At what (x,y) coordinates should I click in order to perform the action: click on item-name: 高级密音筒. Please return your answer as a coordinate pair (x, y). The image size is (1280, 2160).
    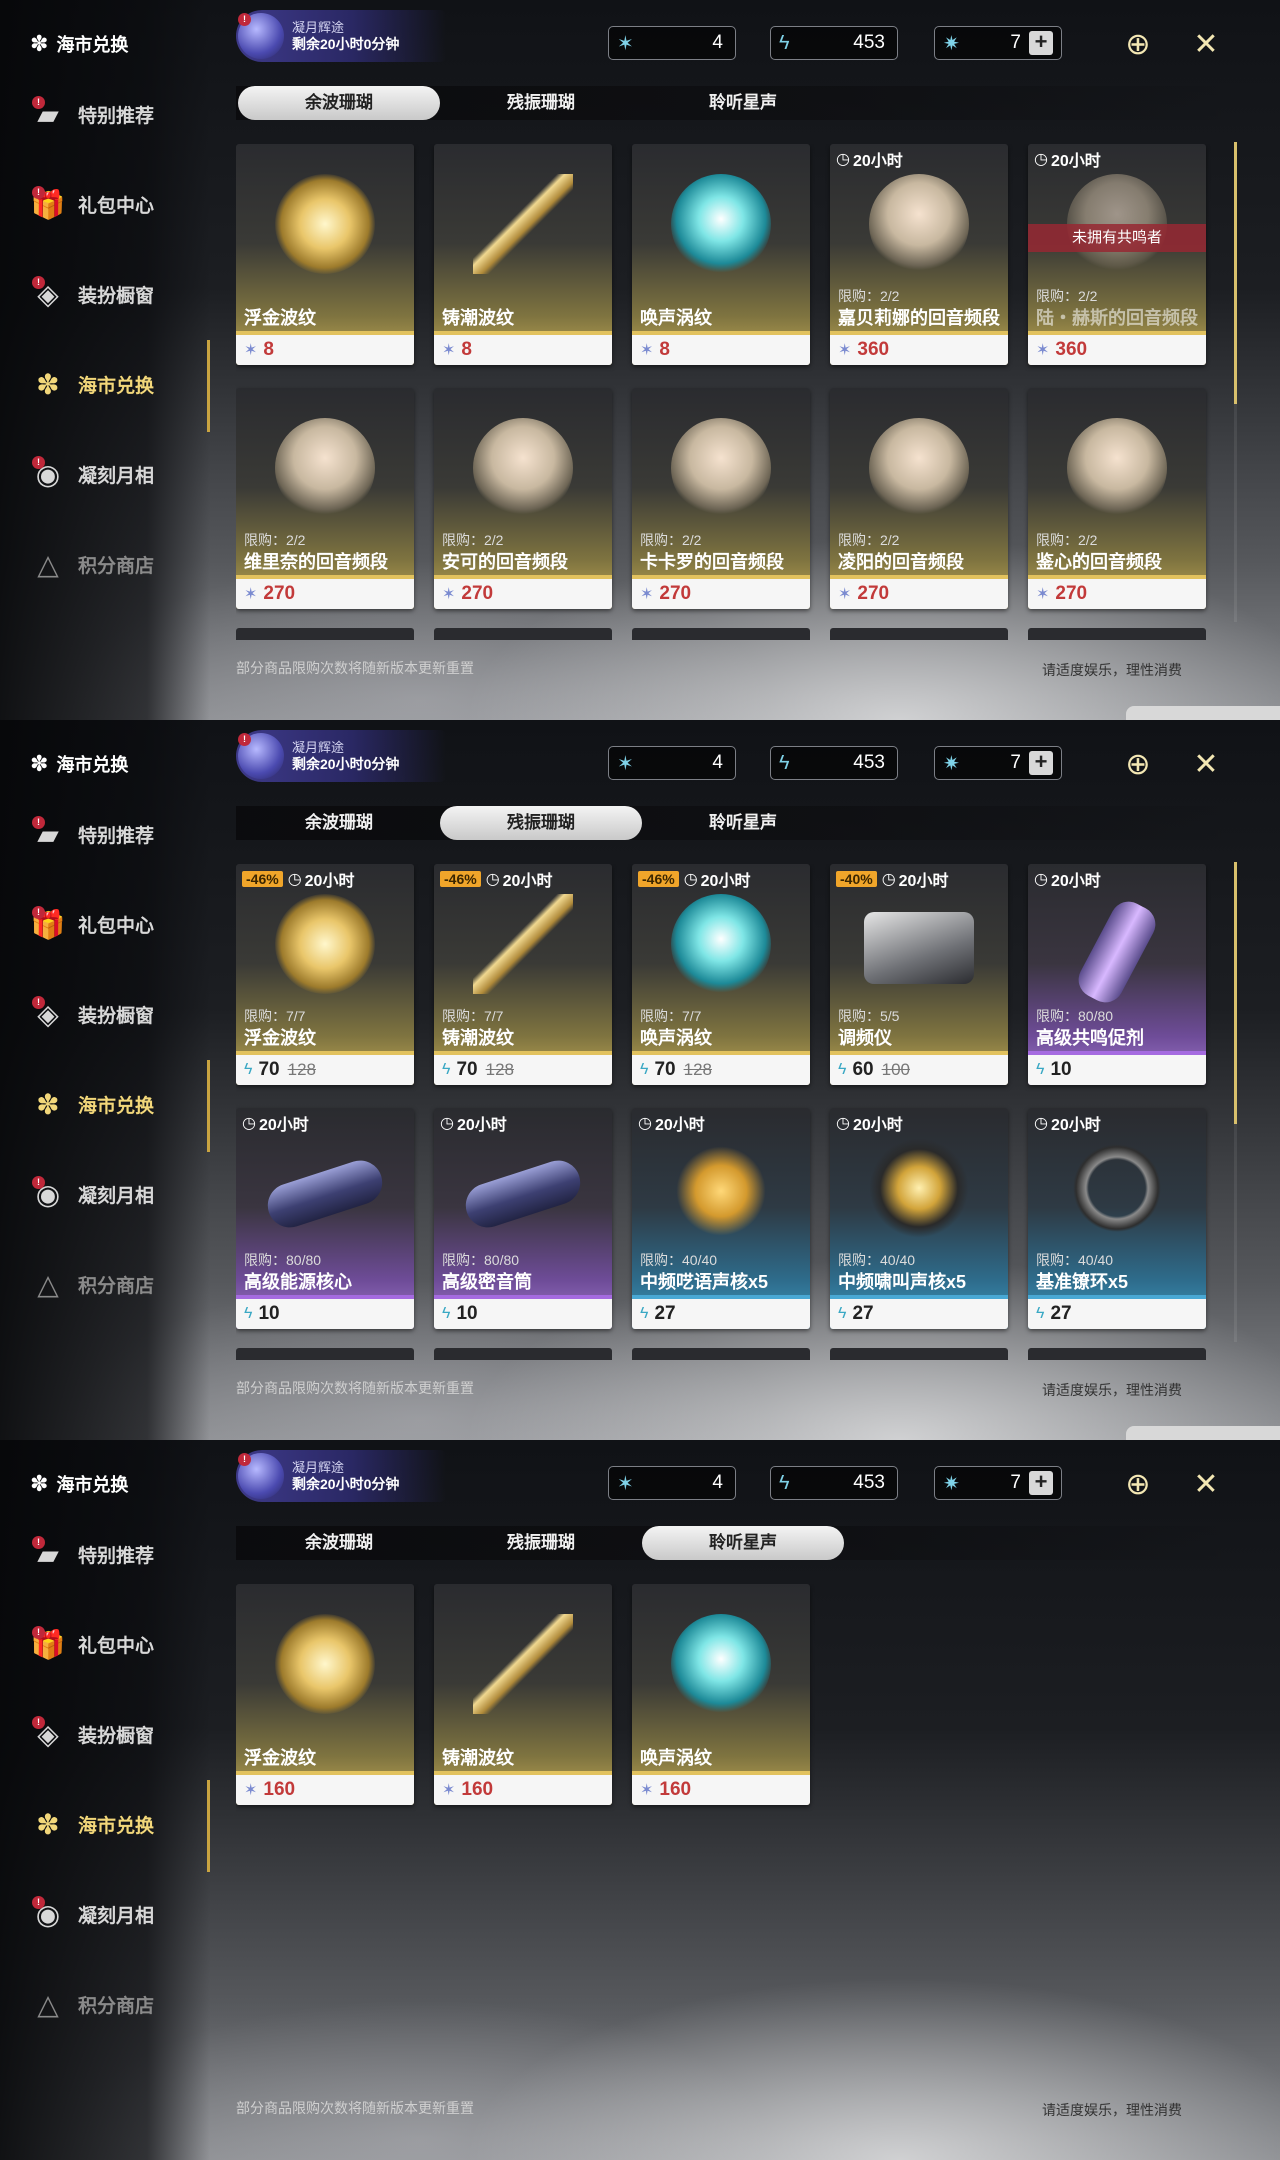
    Looking at the image, I should click on (487, 1282).